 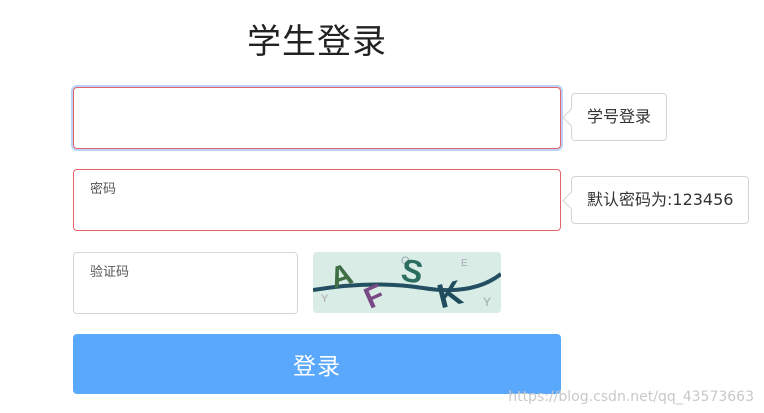 I want to click on captcha-input, so click(x=185, y=283).